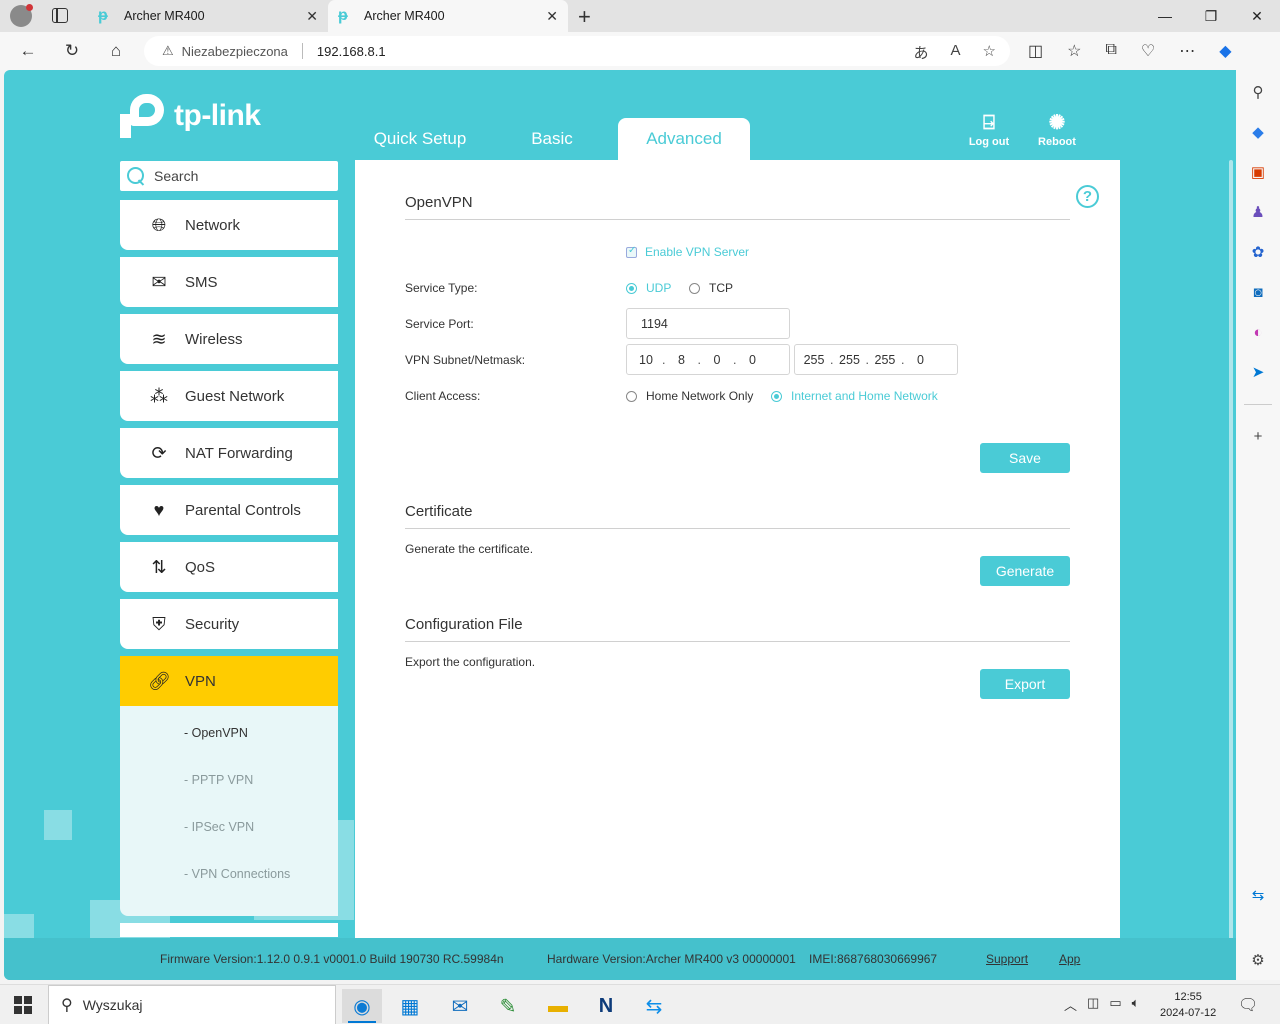  I want to click on restore-icon: ❐, so click(1211, 16).